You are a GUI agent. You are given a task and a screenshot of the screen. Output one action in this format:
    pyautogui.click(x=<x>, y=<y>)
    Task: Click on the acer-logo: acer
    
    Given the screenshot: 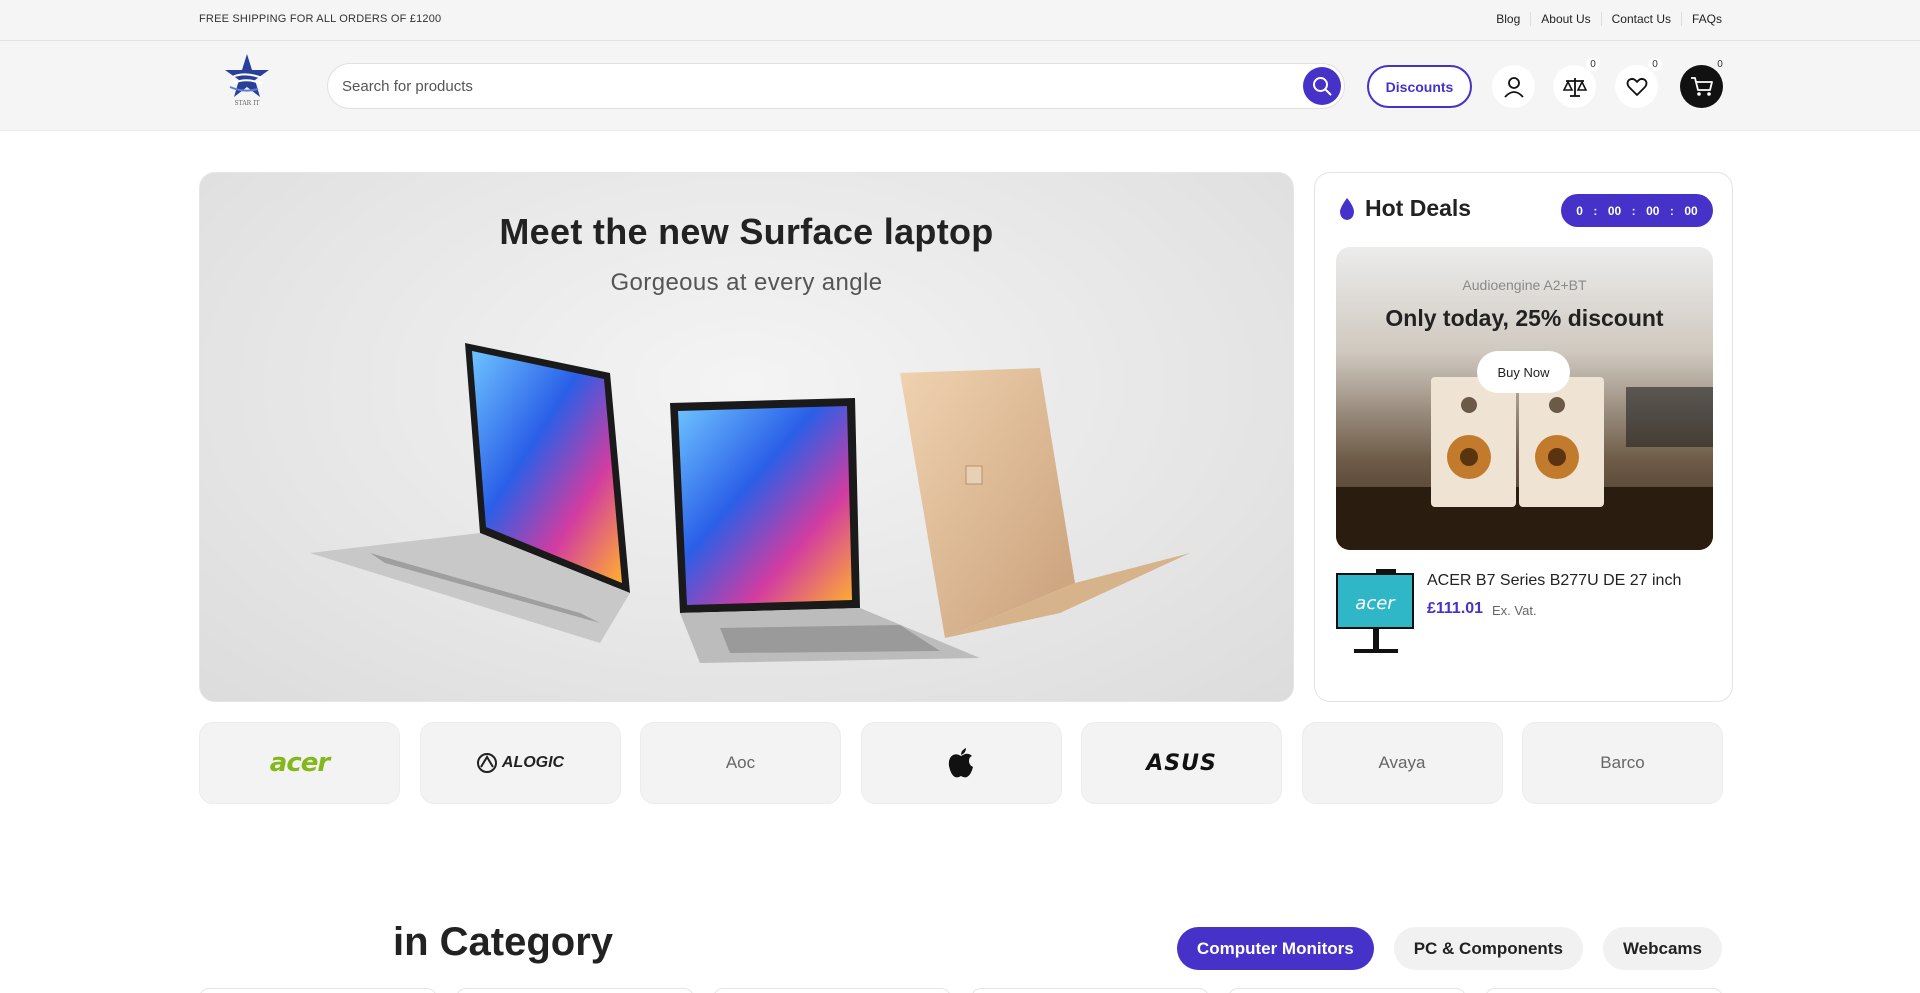 What is the action you would take?
    pyautogui.click(x=299, y=763)
    